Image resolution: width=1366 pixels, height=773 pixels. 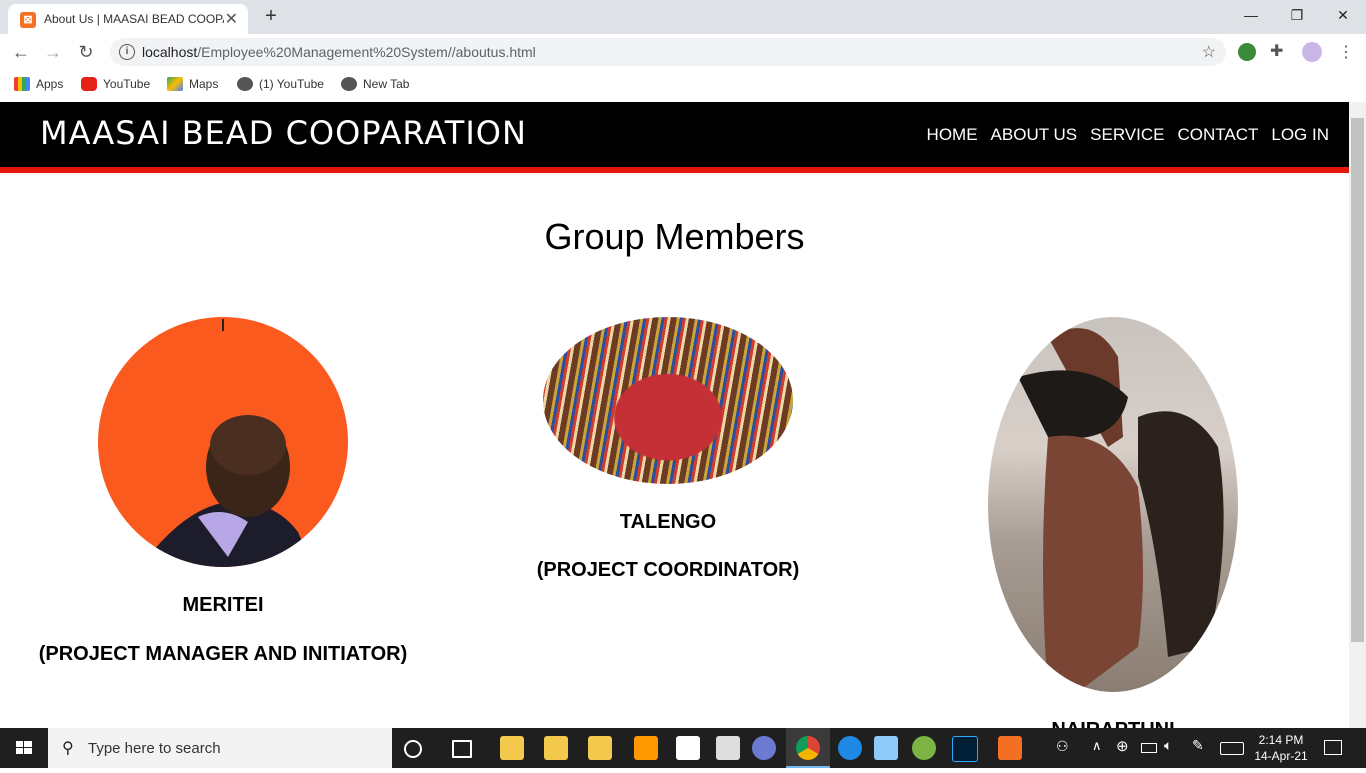 I want to click on nav-service: SERVICE, so click(x=1127, y=135).